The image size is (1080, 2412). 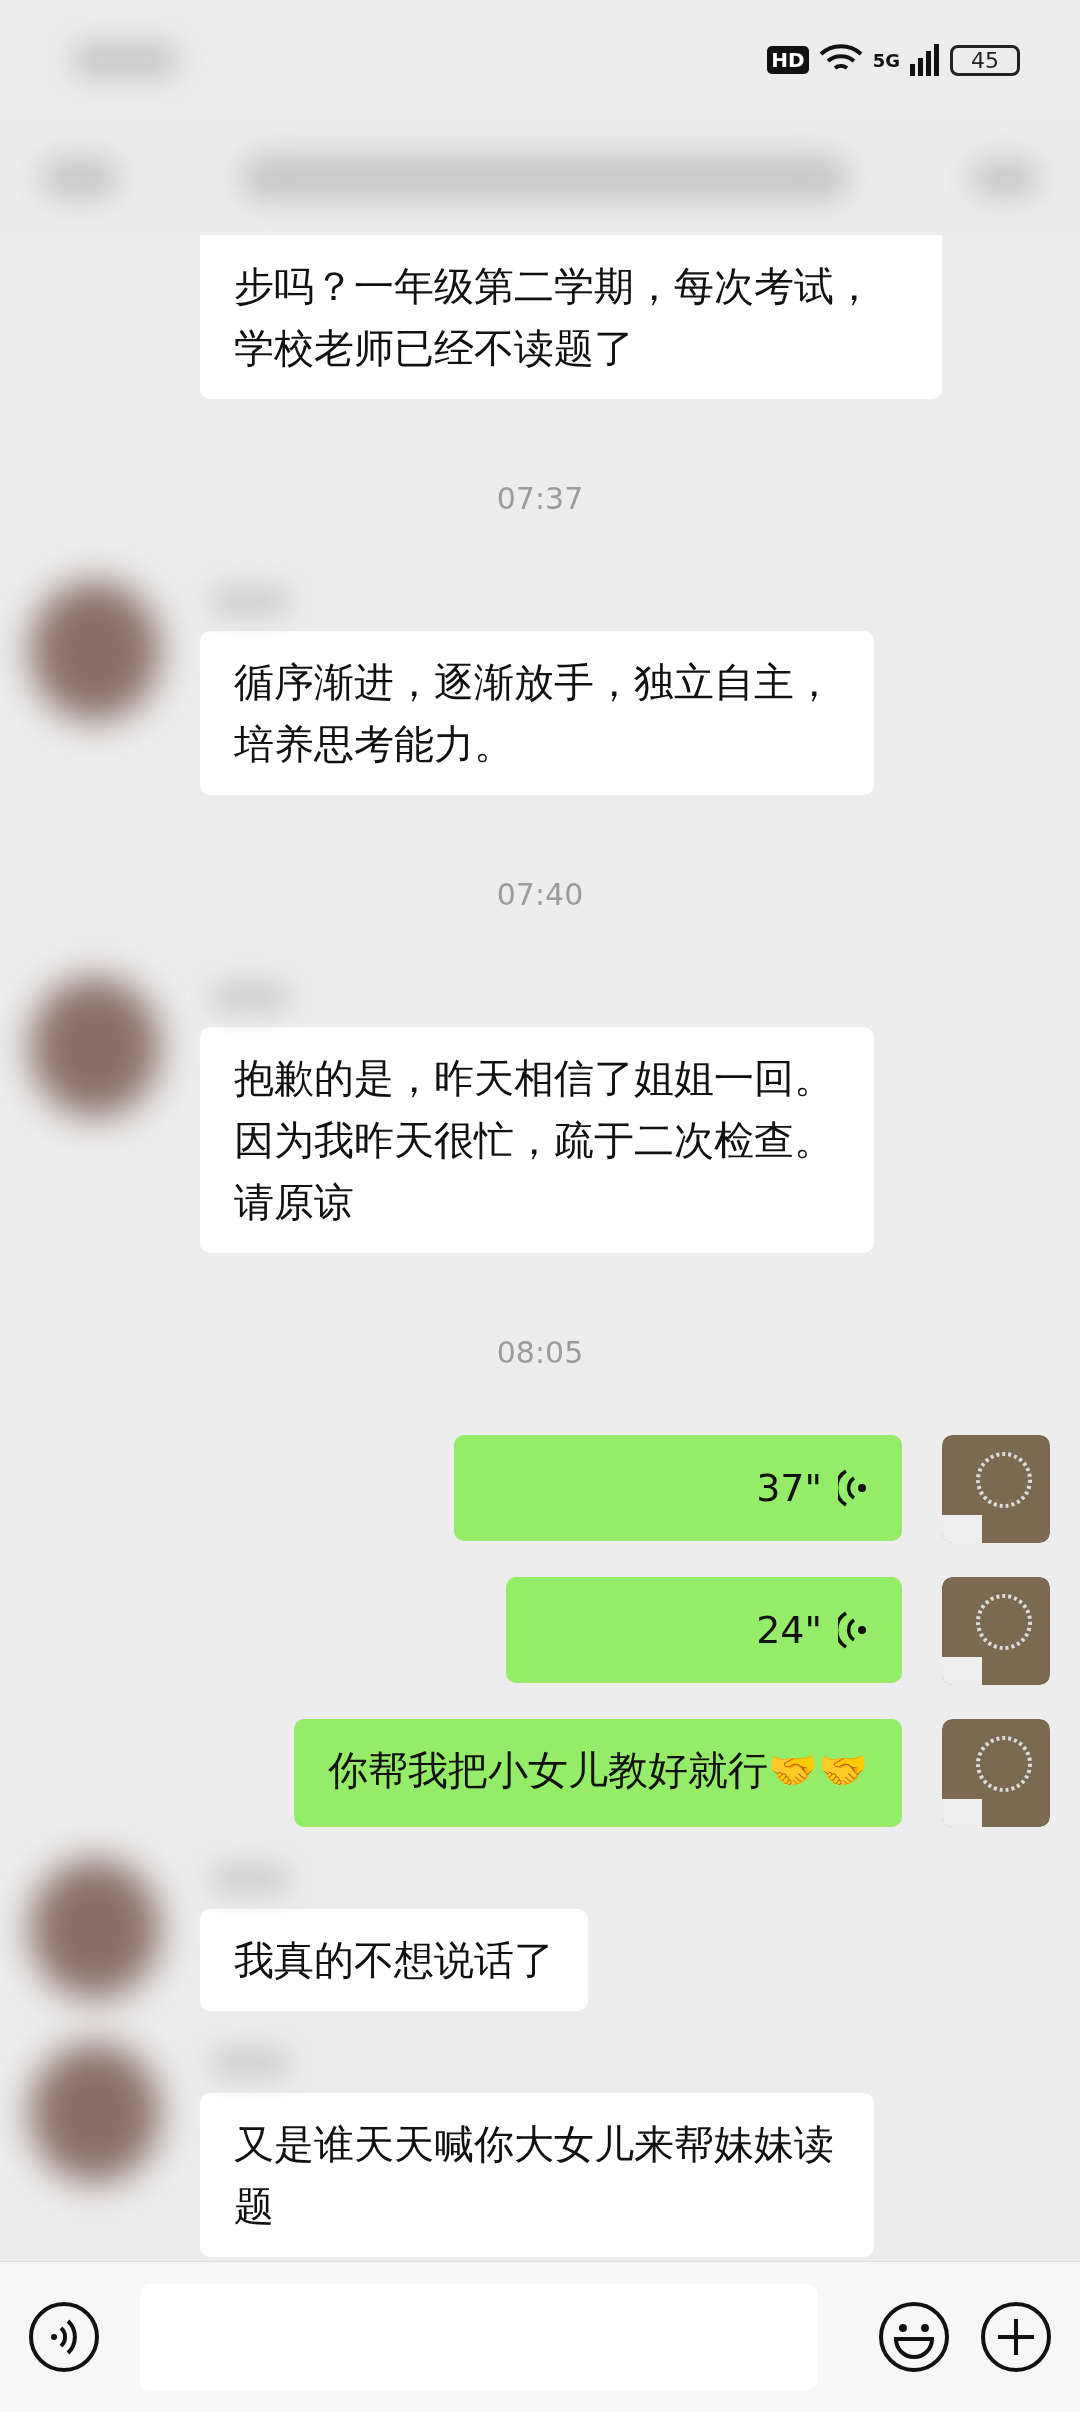 I want to click on message-bubble: 步吗？一年级第二学期，每次考试，学校老师已经不读题了, so click(x=571, y=317).